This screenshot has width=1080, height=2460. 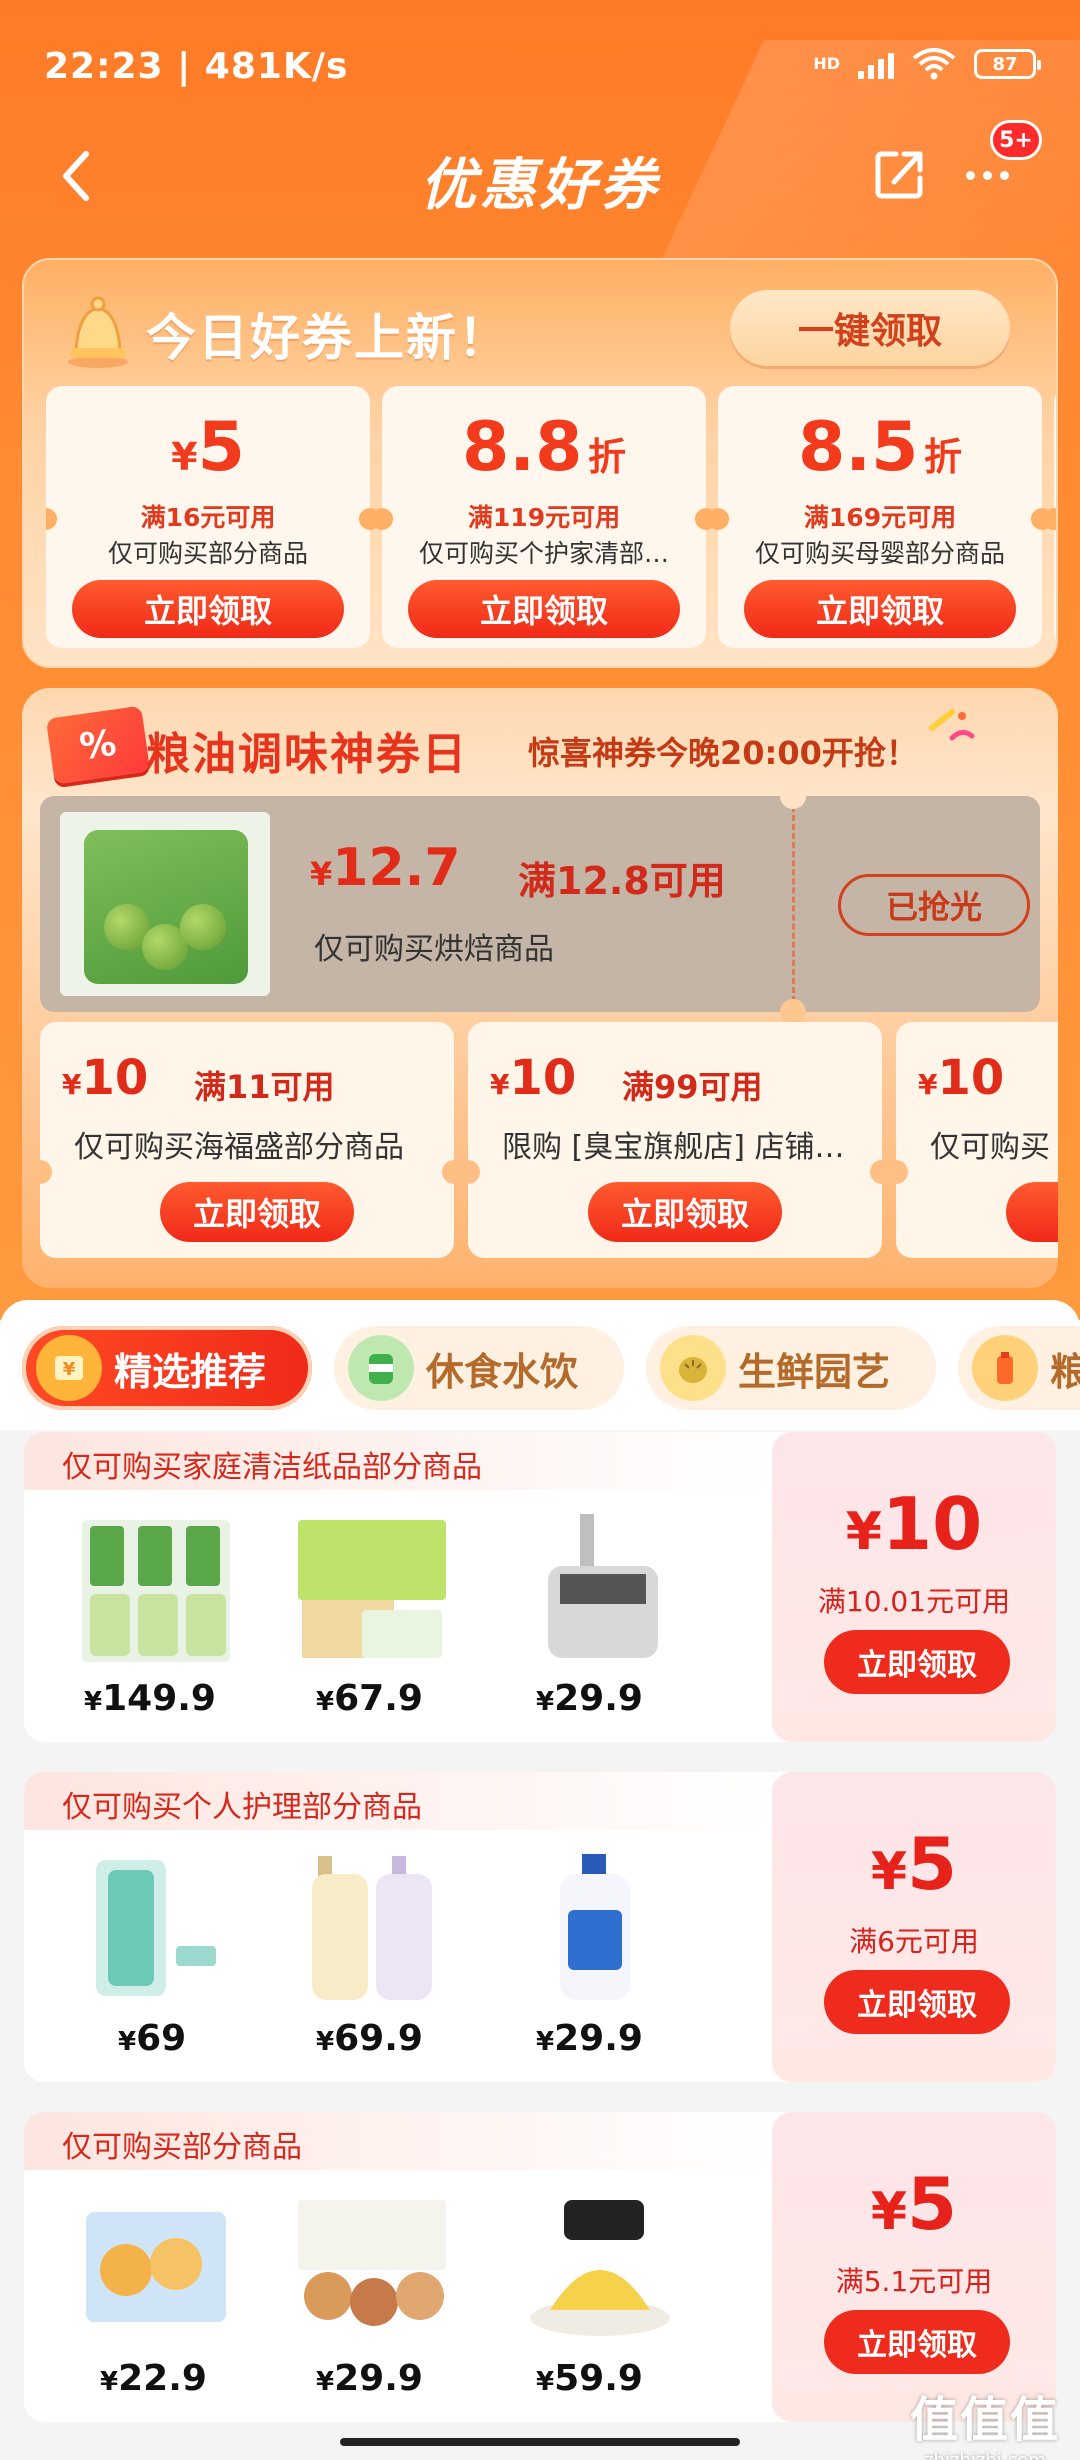 I want to click on coupon-card: ¥10 满11可用 仅可购买海福盛部分商品 立即领取, so click(x=253, y=1140).